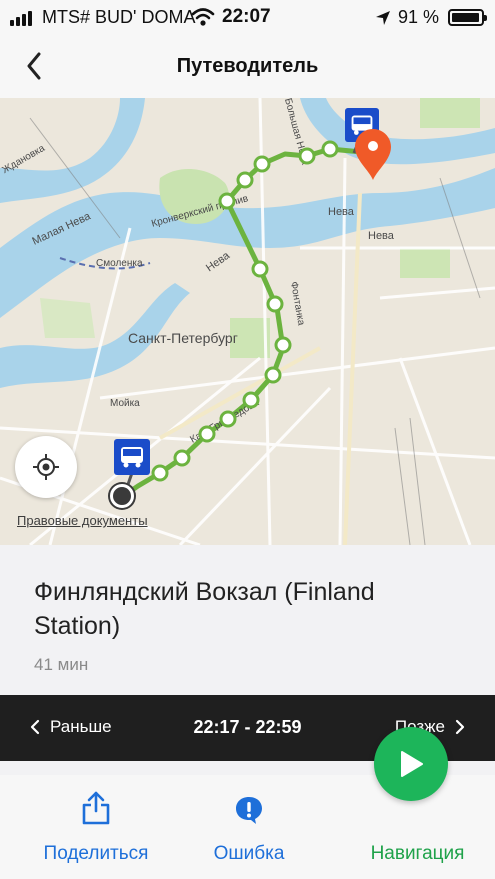 Image resolution: width=495 pixels, height=879 pixels. I want to click on station-name: Финляндский Вокзал (Finland Station), so click(204, 609).